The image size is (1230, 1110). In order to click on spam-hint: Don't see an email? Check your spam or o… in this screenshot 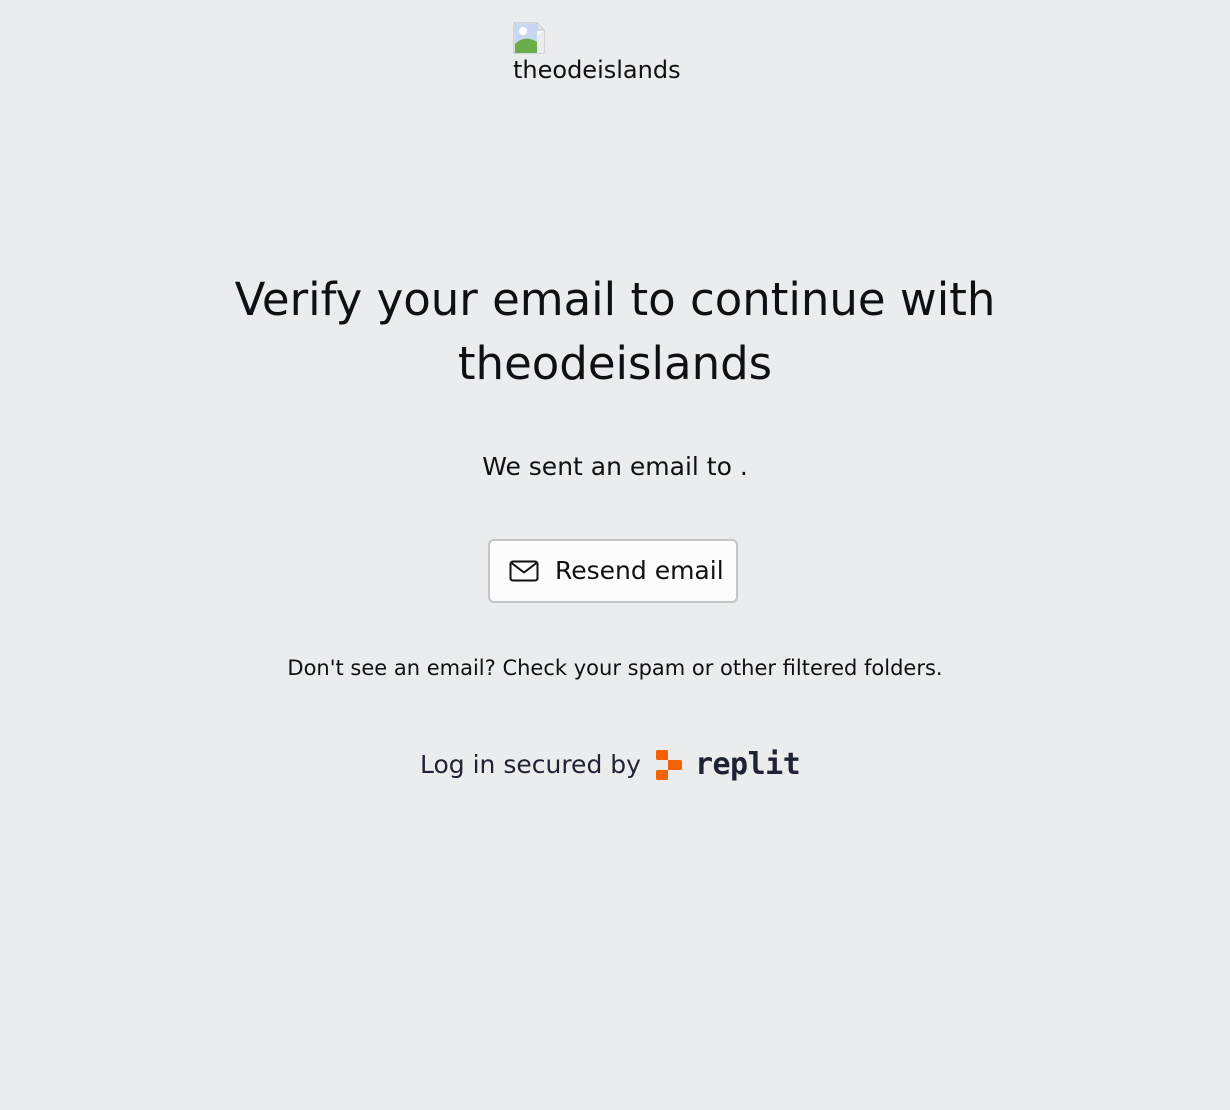, I will do `click(615, 668)`.